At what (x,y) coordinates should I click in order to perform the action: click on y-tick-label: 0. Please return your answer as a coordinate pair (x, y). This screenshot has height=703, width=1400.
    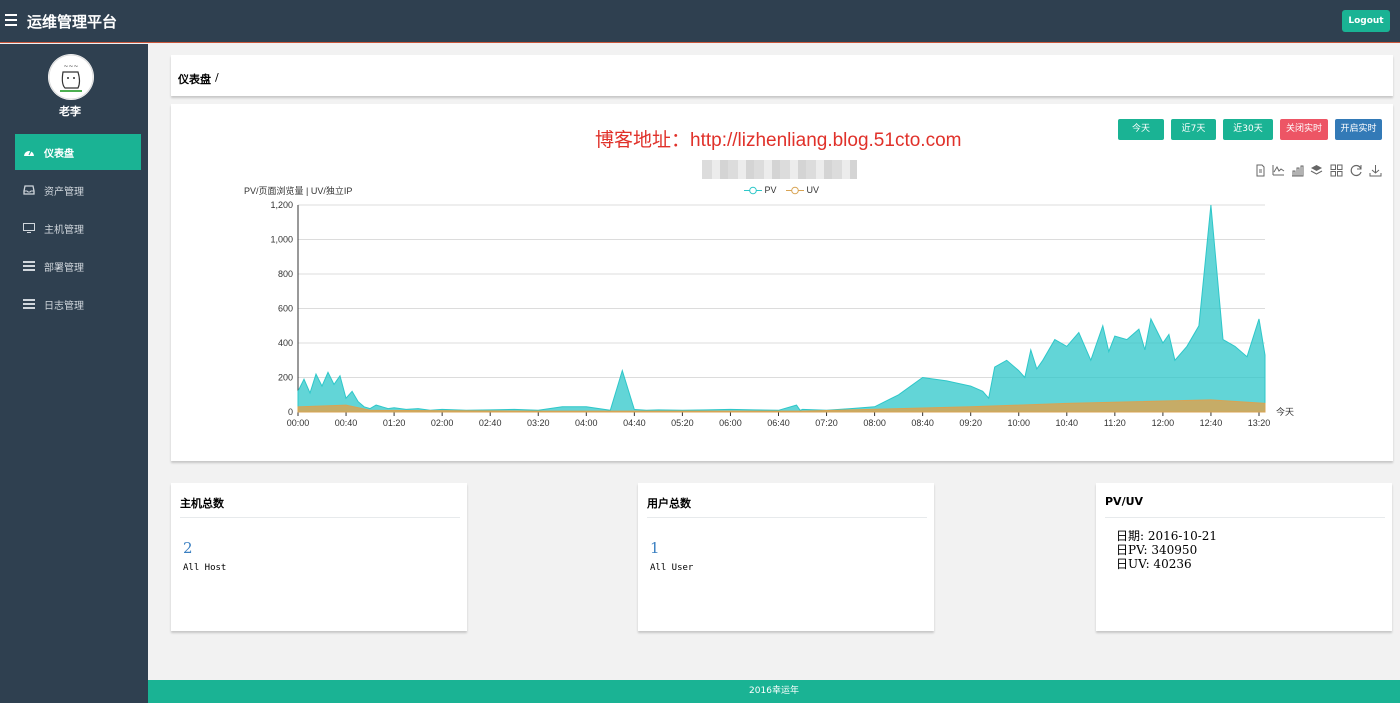
    Looking at the image, I should click on (290, 412).